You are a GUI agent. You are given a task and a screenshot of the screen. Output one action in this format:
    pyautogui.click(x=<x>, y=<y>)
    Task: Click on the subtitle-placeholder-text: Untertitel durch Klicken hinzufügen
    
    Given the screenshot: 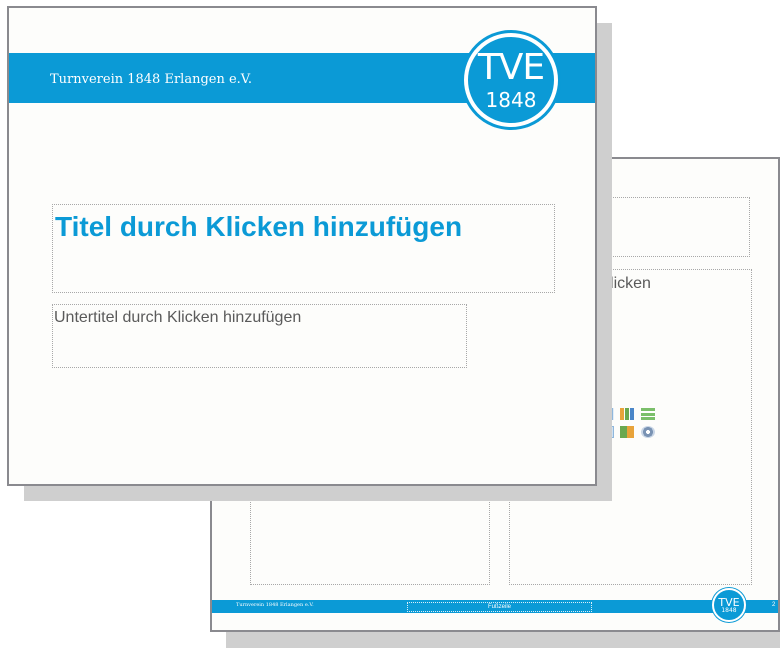 What is the action you would take?
    pyautogui.click(x=178, y=317)
    